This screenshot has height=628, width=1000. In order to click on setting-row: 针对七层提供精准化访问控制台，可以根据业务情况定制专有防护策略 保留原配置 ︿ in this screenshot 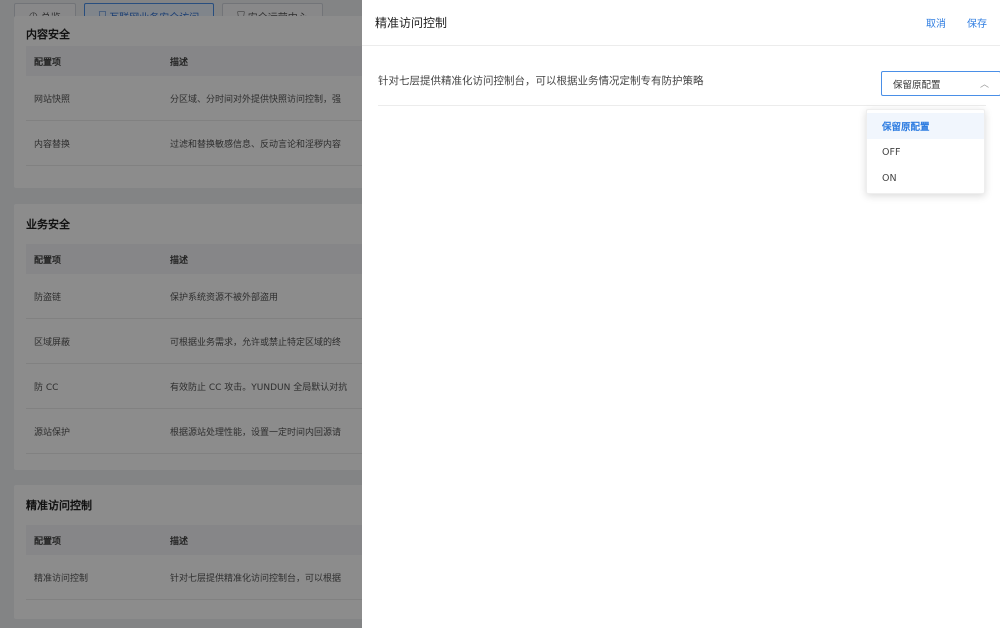, I will do `click(689, 82)`.